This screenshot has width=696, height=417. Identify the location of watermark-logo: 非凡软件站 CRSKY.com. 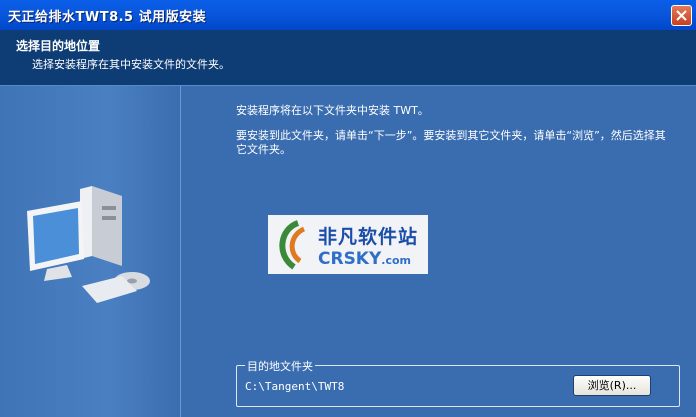
(348, 244).